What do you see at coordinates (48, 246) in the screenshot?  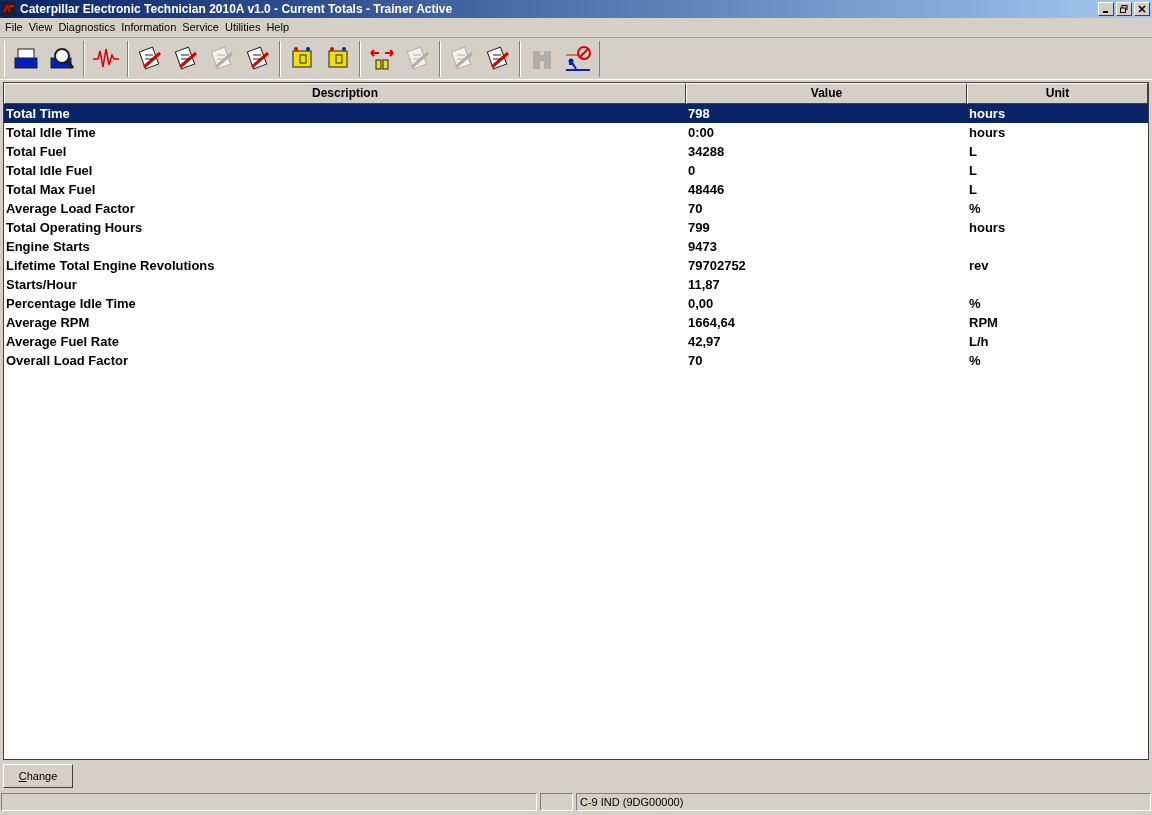 I see `table-cell: Engine Starts` at bounding box center [48, 246].